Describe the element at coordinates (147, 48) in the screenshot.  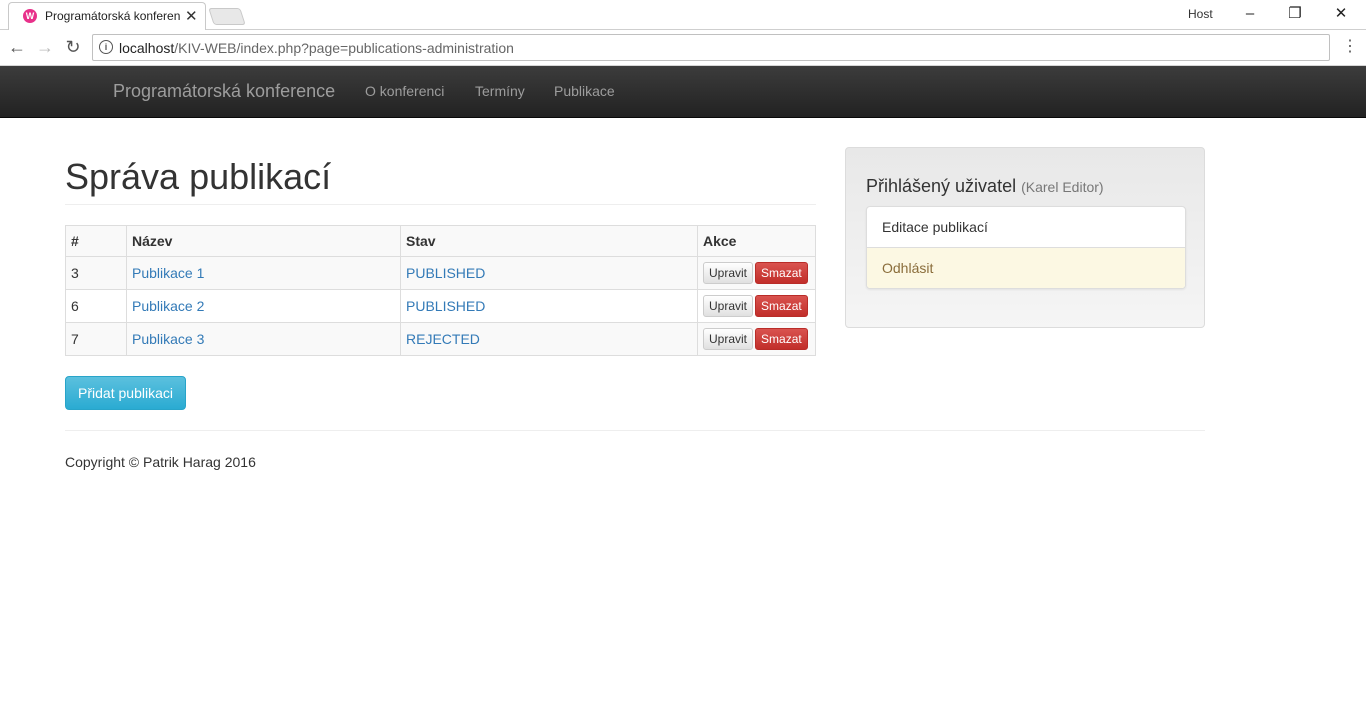
I see `url-host: localhost` at that location.